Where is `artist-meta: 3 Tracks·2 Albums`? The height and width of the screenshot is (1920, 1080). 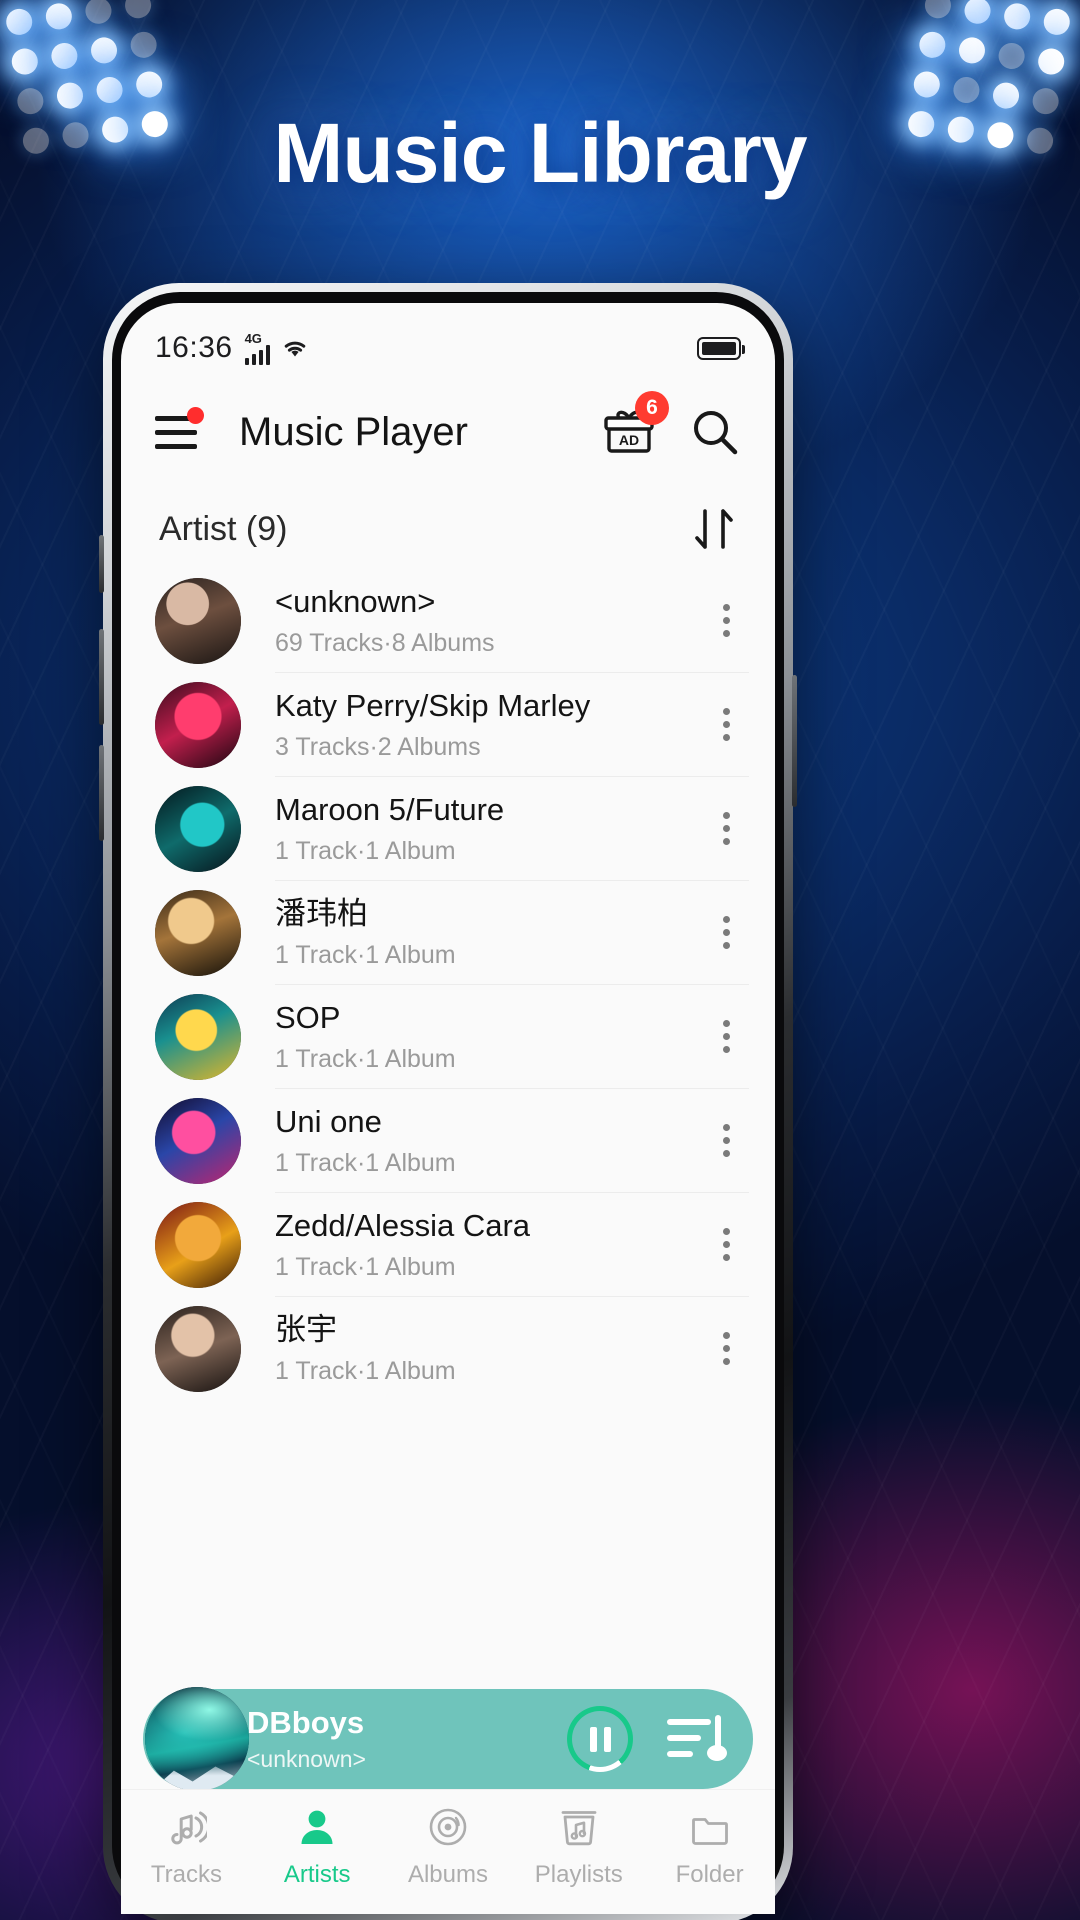
artist-meta: 3 Tracks·2 Albums is located at coordinates (378, 747).